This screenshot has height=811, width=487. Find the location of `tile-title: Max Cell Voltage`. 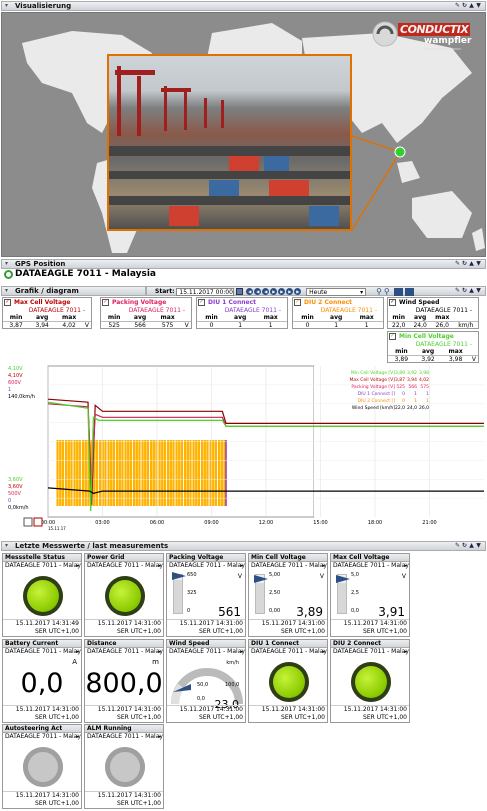

tile-title: Max Cell Voltage is located at coordinates (370, 558).